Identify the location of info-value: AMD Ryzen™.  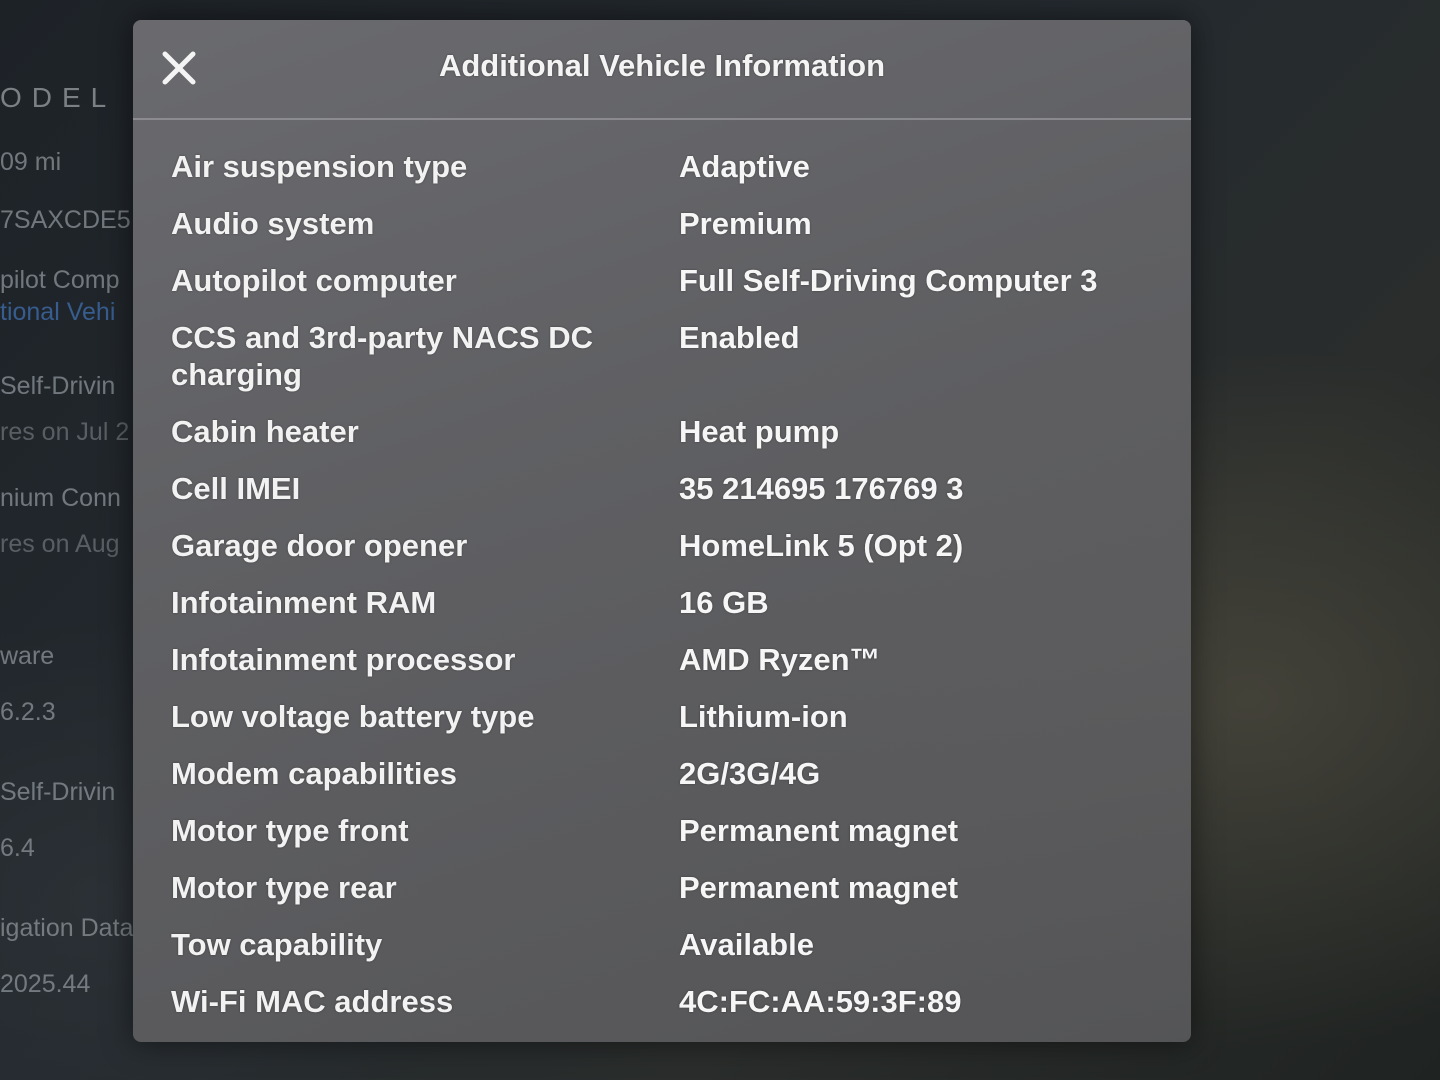
(780, 659).